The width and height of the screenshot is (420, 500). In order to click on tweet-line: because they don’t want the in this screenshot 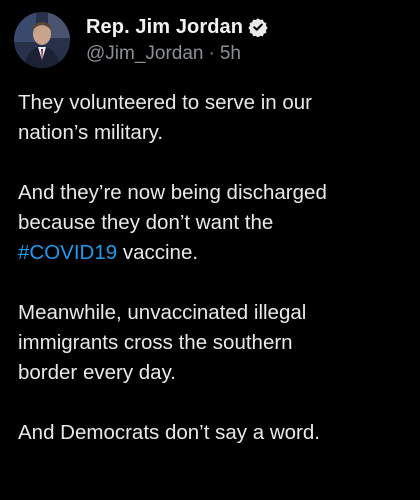, I will do `click(146, 222)`.